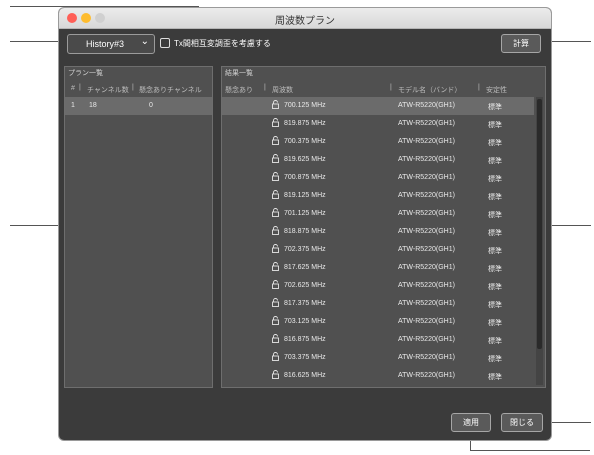  I want to click on results-col-model: モデル名（バンド）, so click(429, 90).